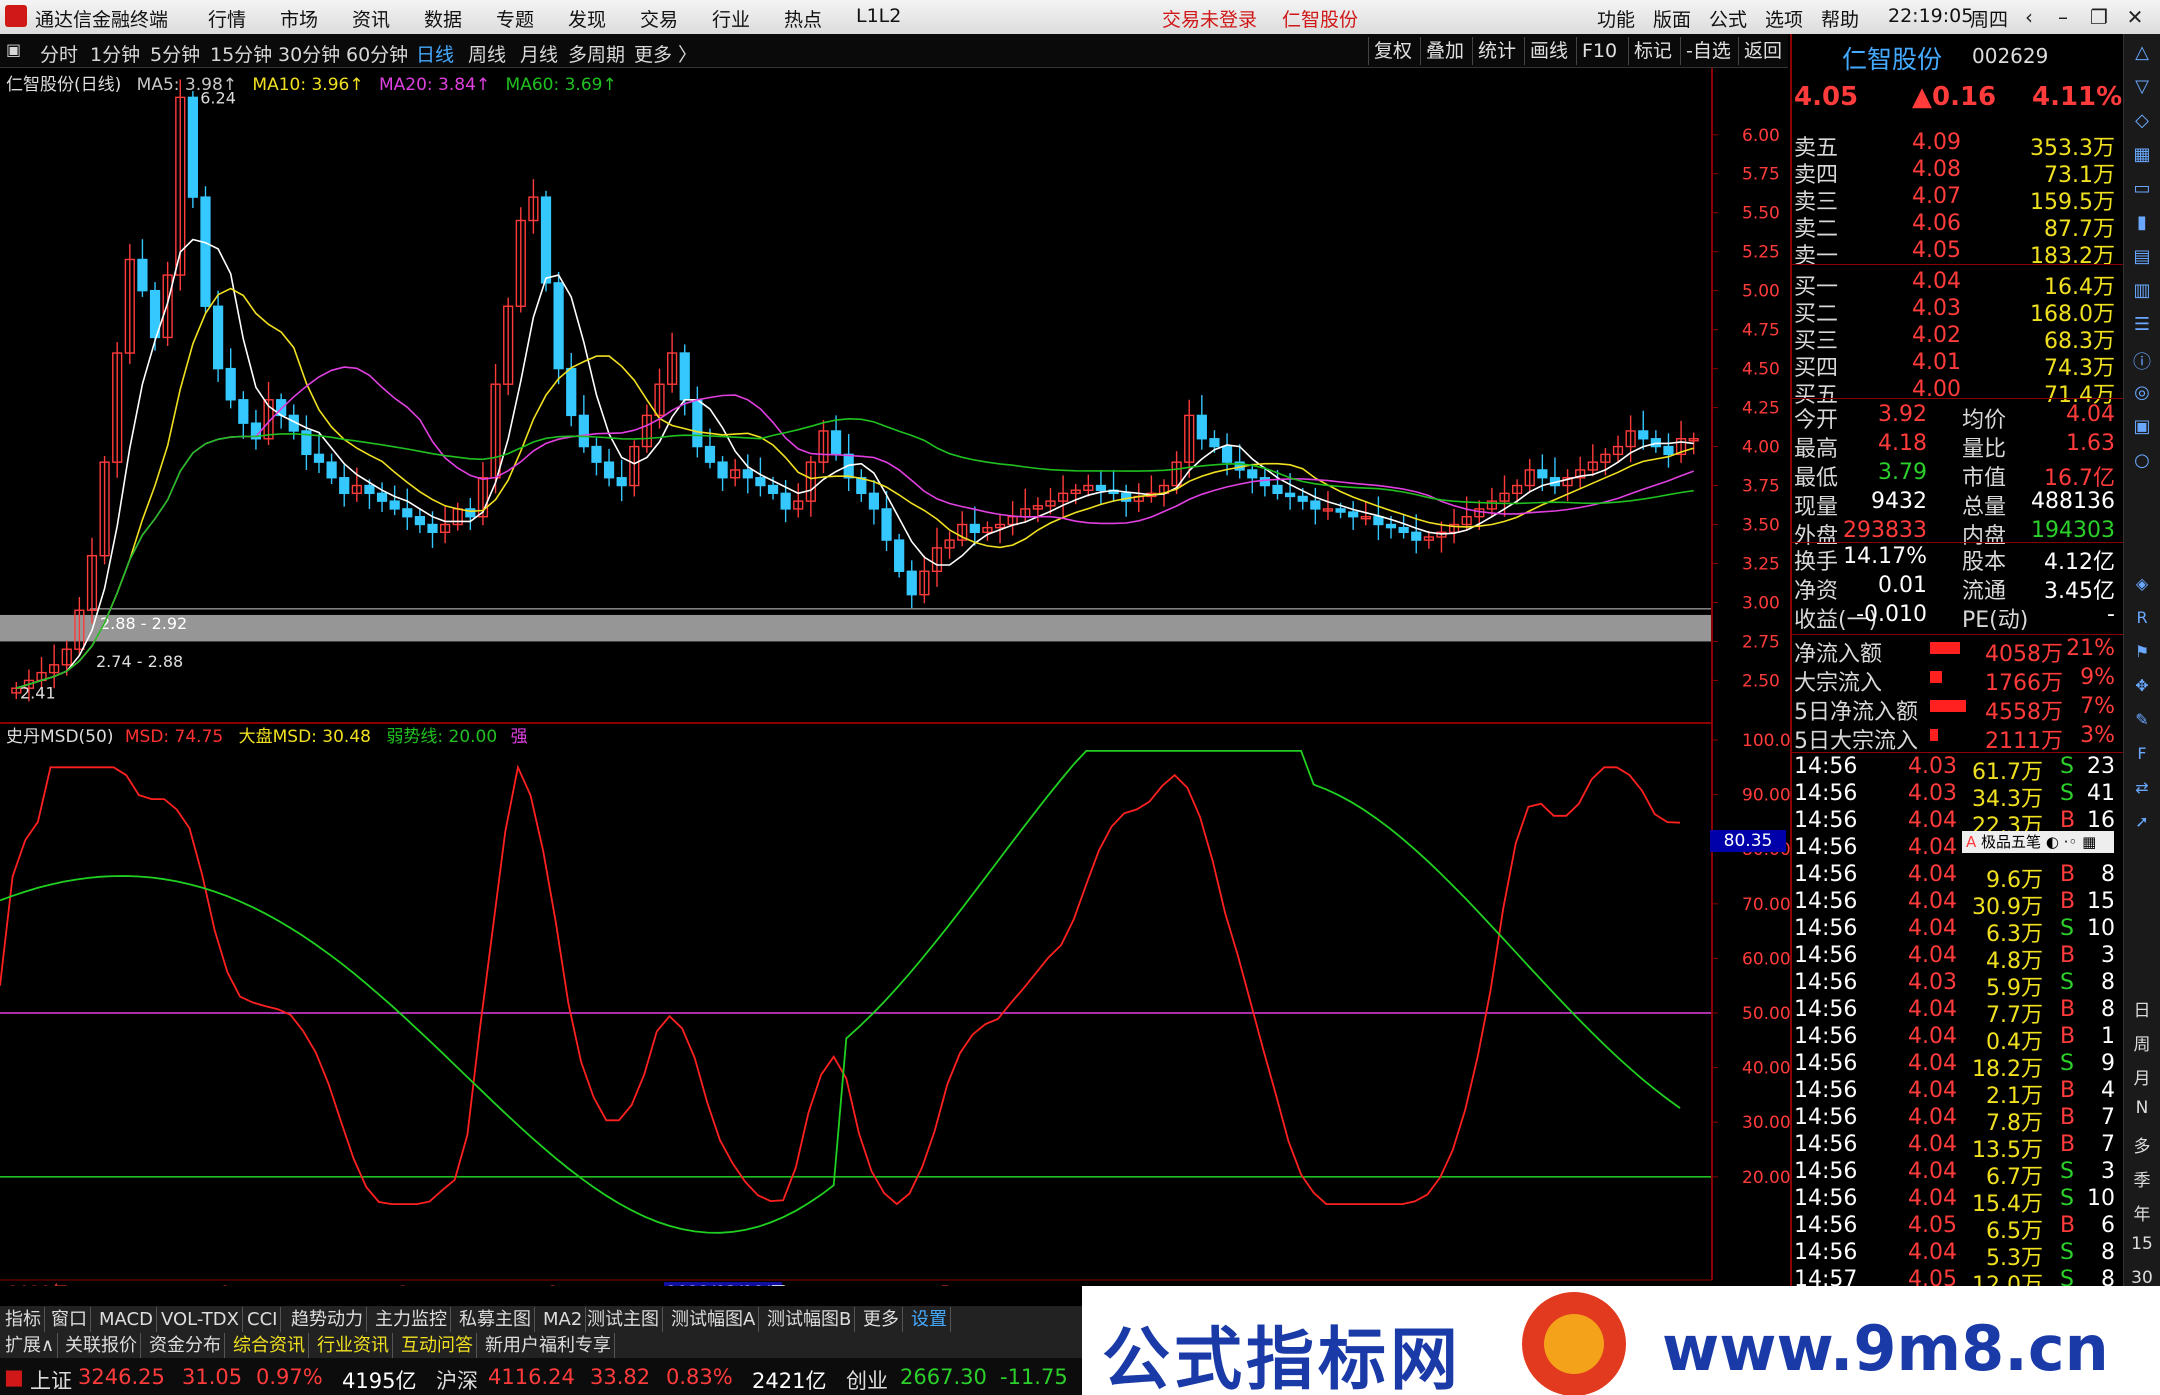  Describe the element at coordinates (596, 53) in the screenshot. I see `period-multi: 多周期` at that location.